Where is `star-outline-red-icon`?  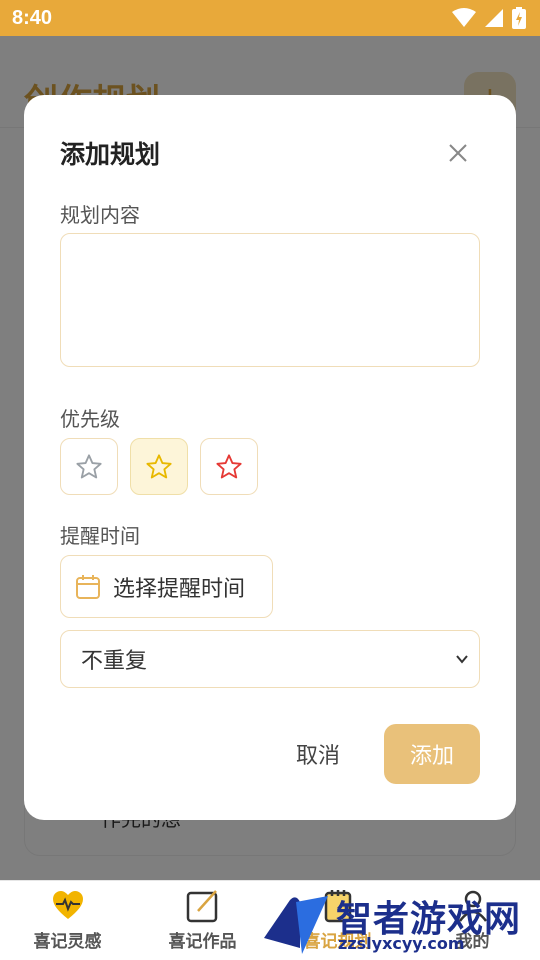
star-outline-red-icon is located at coordinates (229, 465).